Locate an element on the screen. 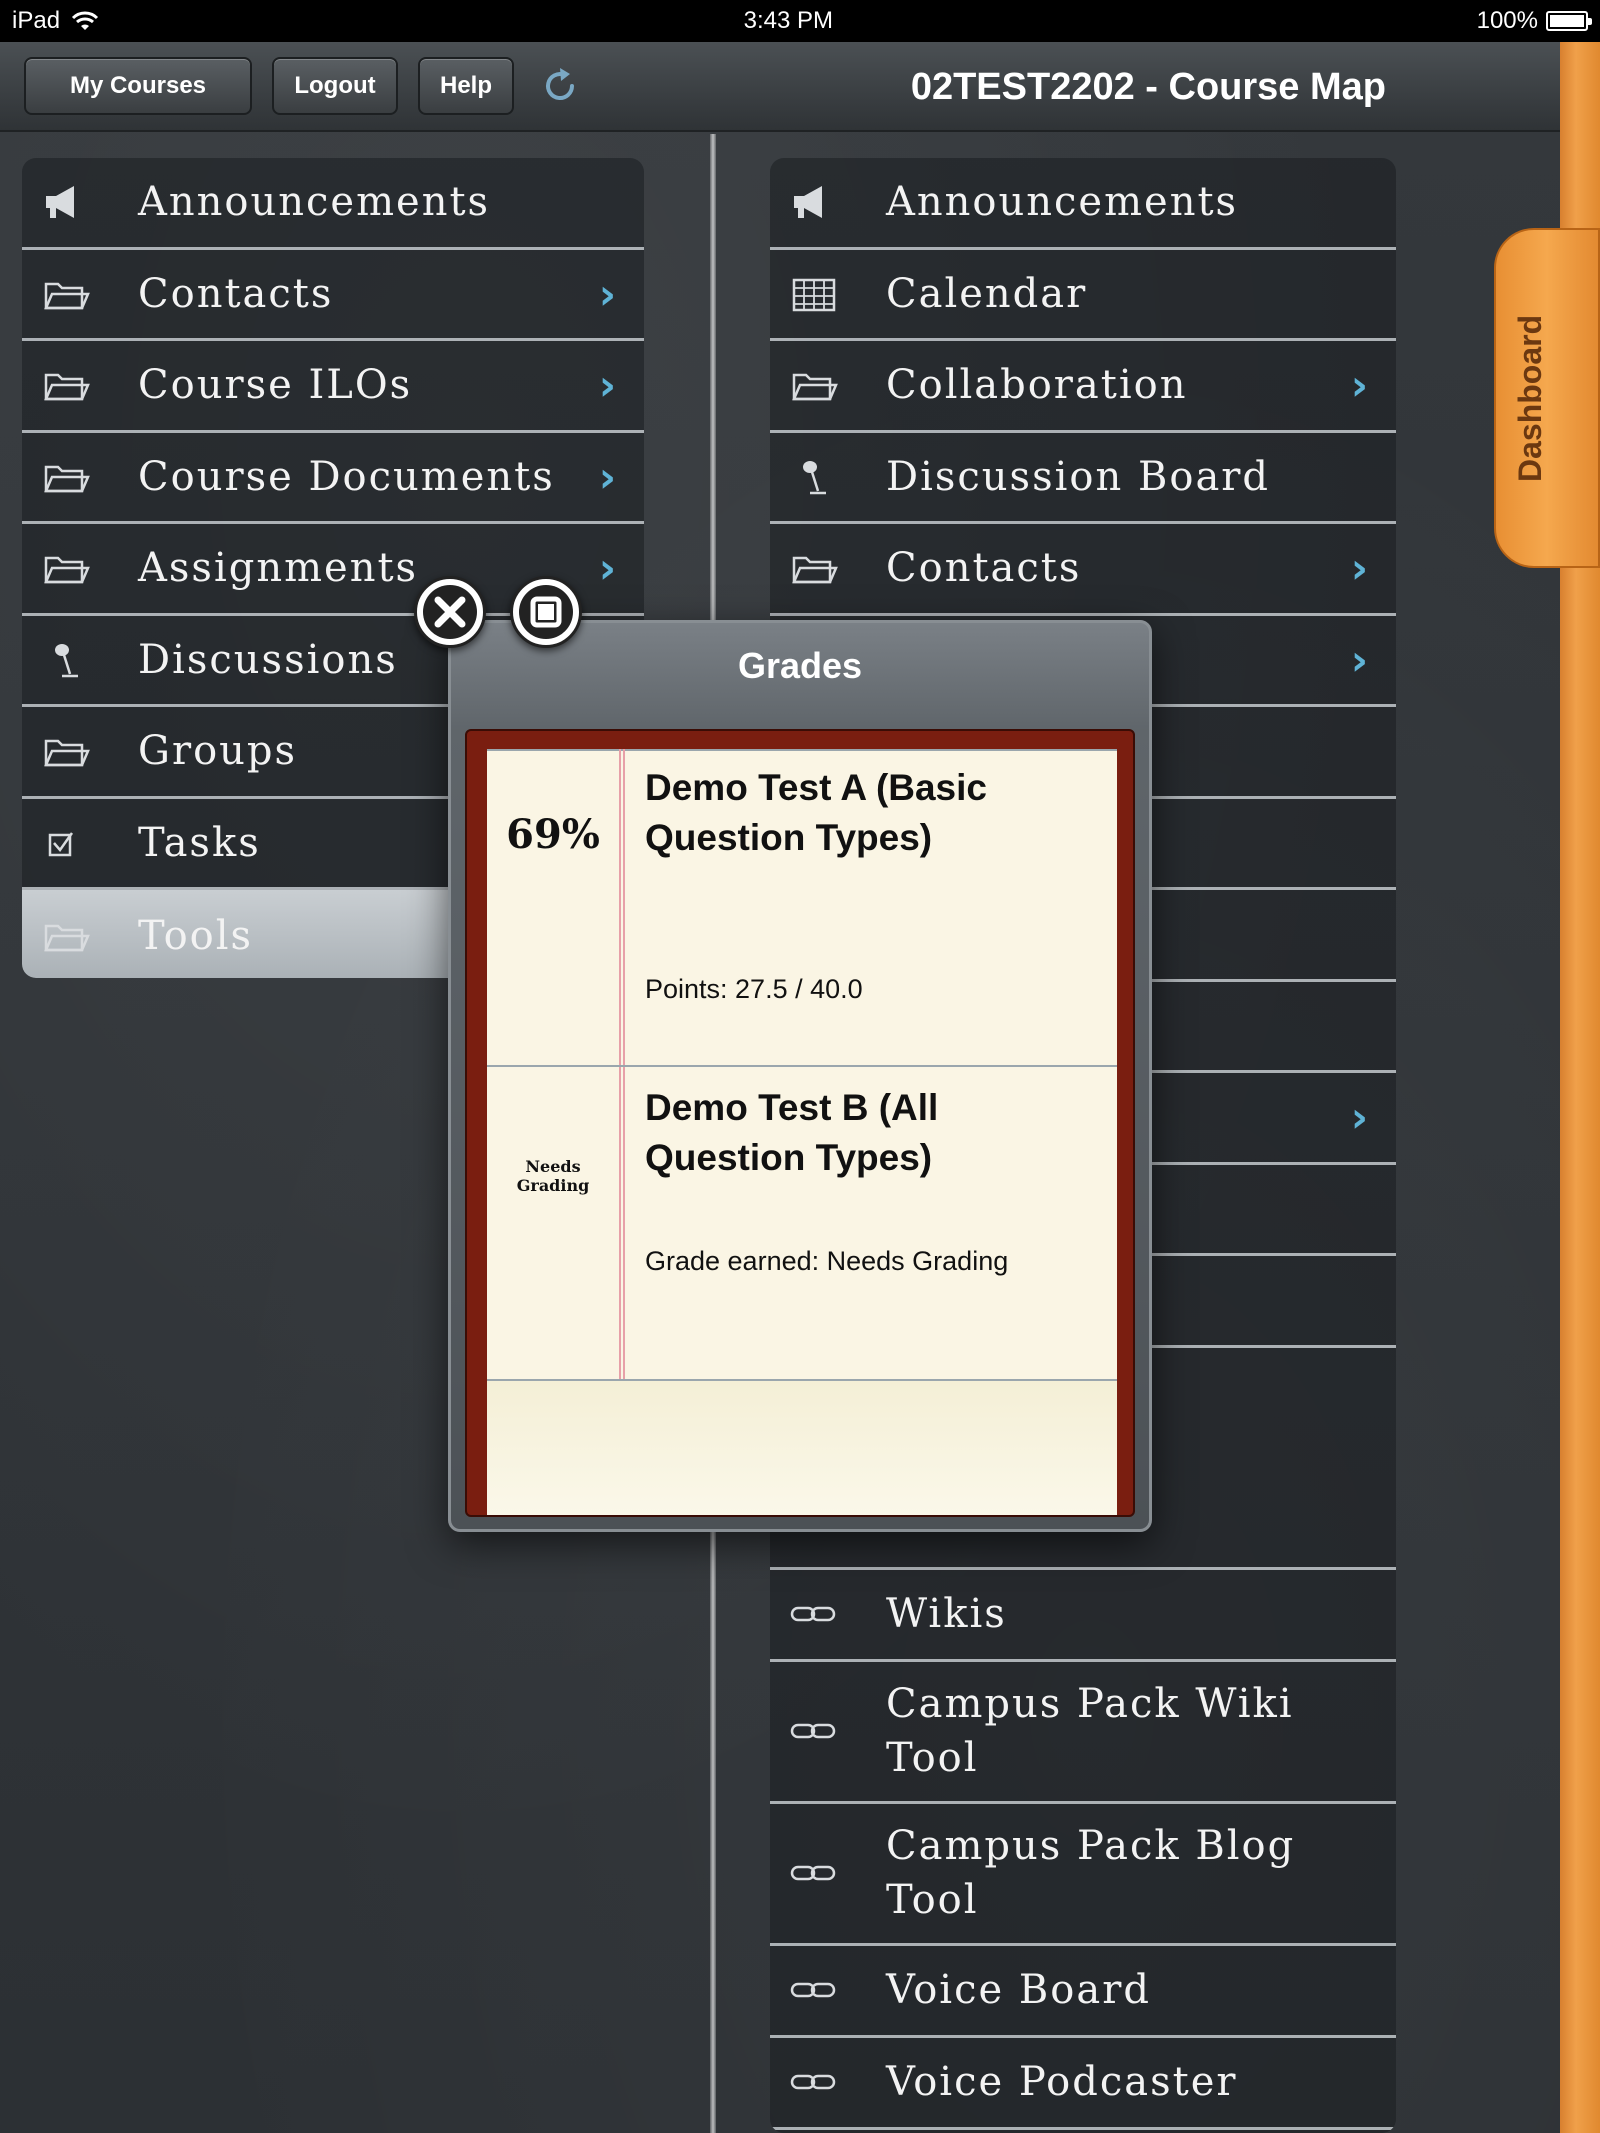  expand-icon is located at coordinates (546, 612).